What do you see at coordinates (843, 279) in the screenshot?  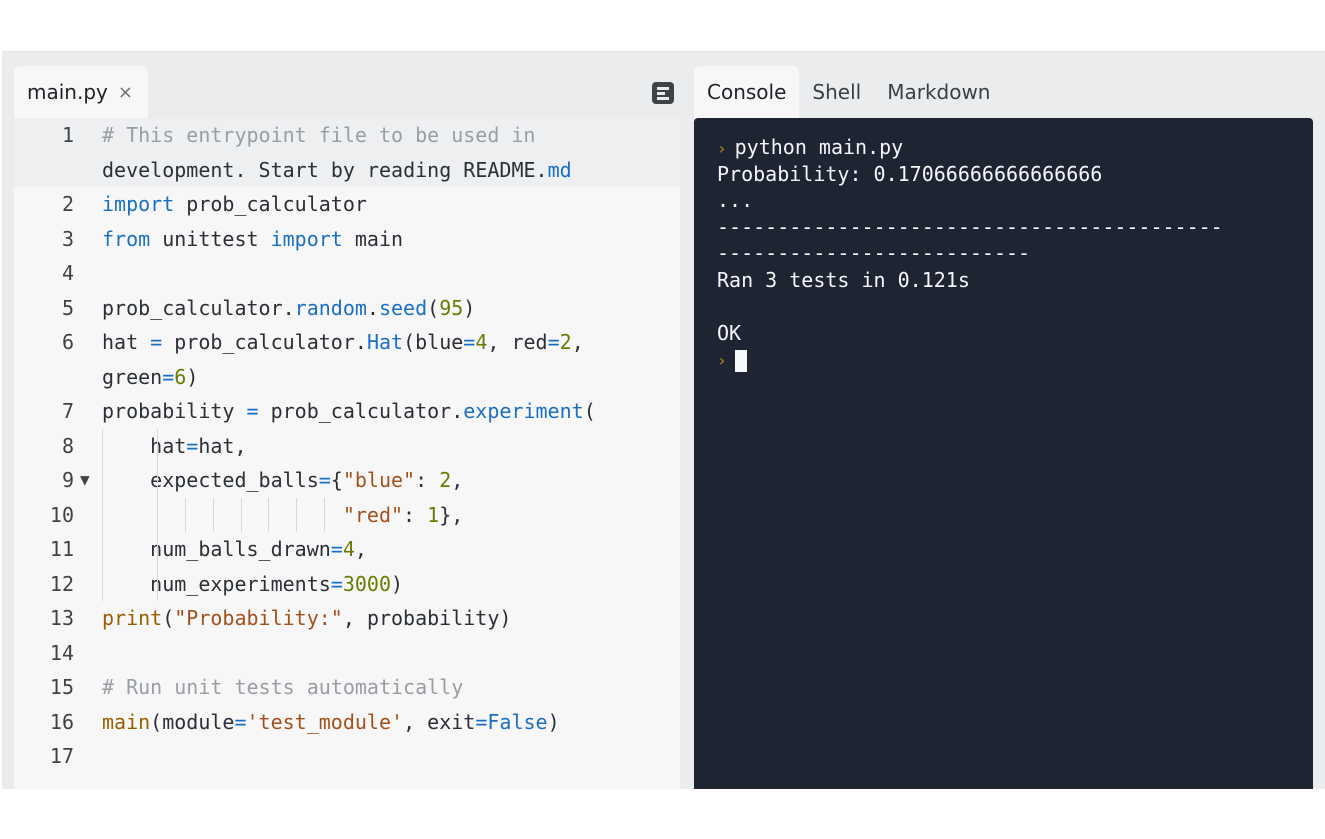 I see `console-text: Ran 3 tests in 0.121s` at bounding box center [843, 279].